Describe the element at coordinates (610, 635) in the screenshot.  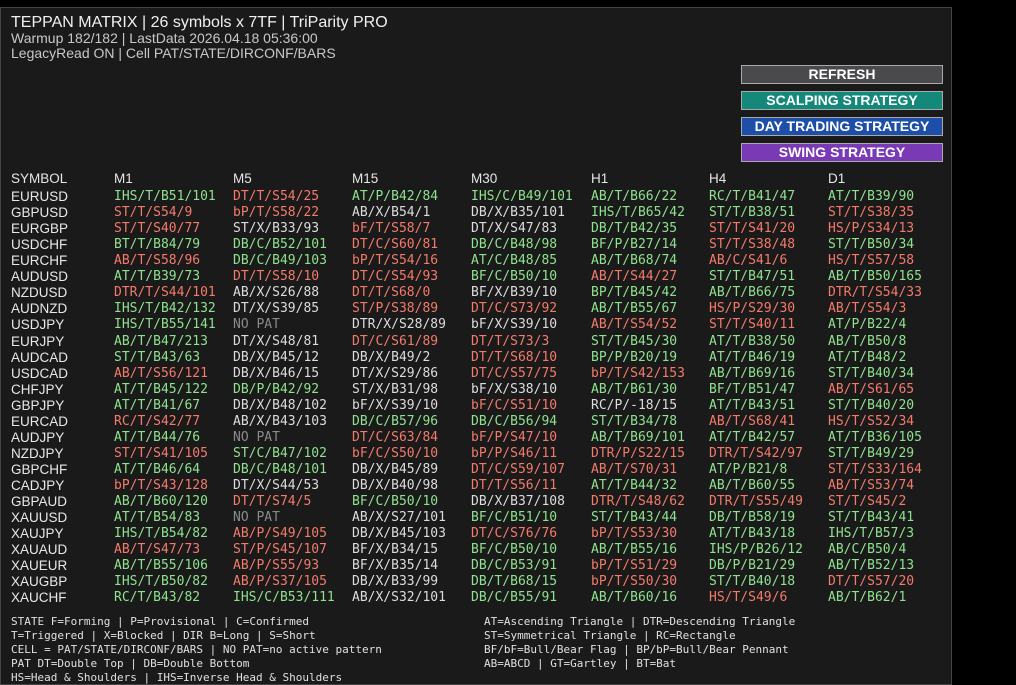
I see `legend-line: ST=Symmetrical Triangle | RC=Rectangle` at that location.